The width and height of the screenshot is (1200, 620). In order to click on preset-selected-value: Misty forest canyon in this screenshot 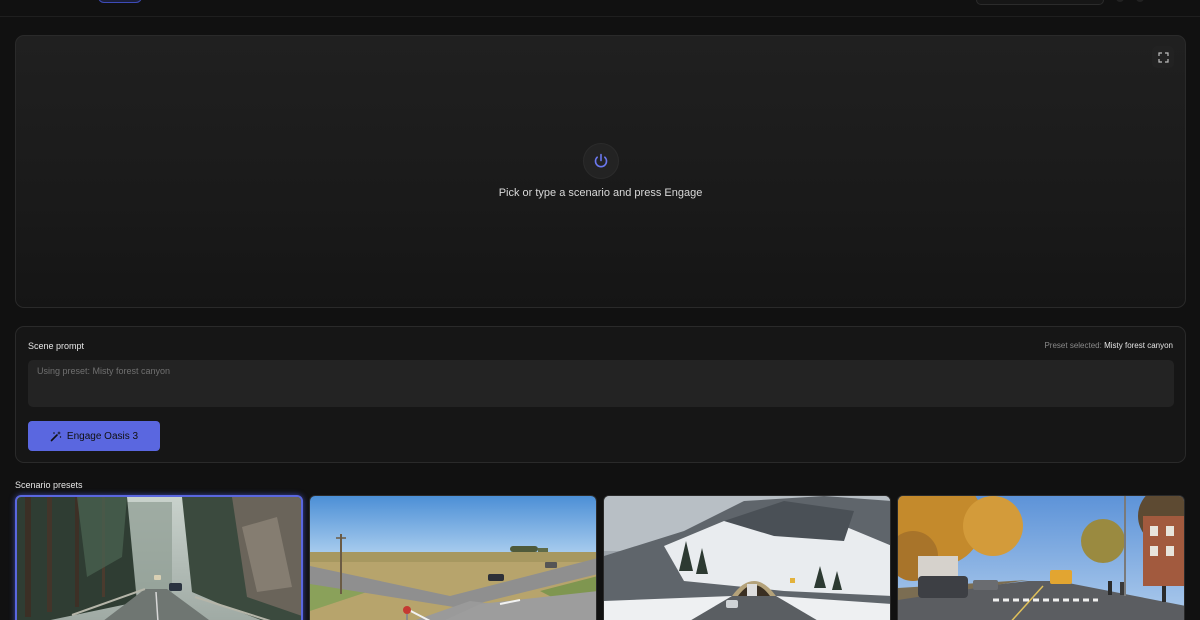, I will do `click(1138, 345)`.